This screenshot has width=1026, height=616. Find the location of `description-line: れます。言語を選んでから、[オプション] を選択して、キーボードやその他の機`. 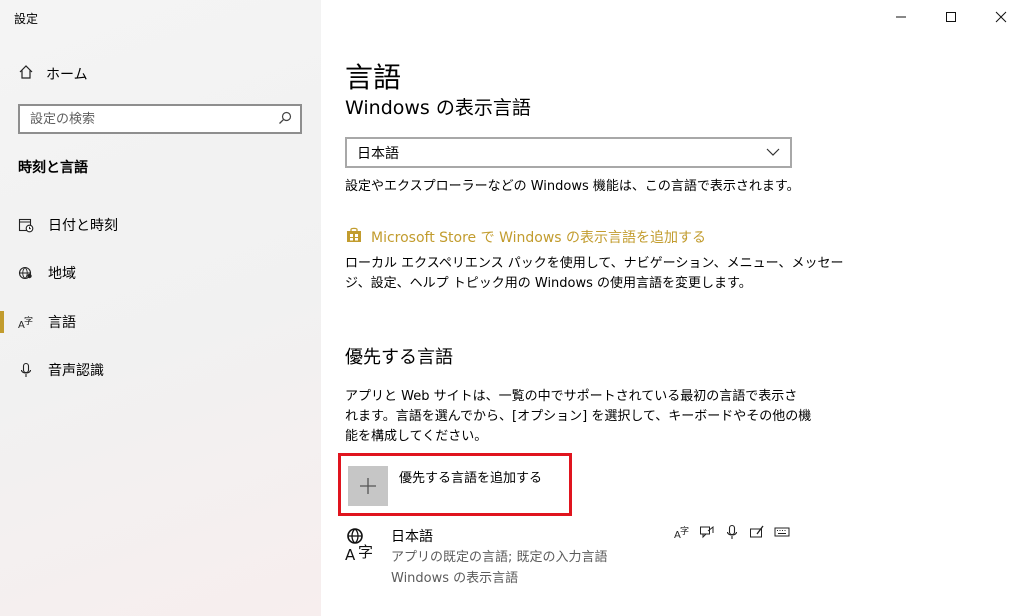

description-line: れます。言語を選んでから、[オプション] を選択して、キーボードやその他の機 is located at coordinates (578, 416).